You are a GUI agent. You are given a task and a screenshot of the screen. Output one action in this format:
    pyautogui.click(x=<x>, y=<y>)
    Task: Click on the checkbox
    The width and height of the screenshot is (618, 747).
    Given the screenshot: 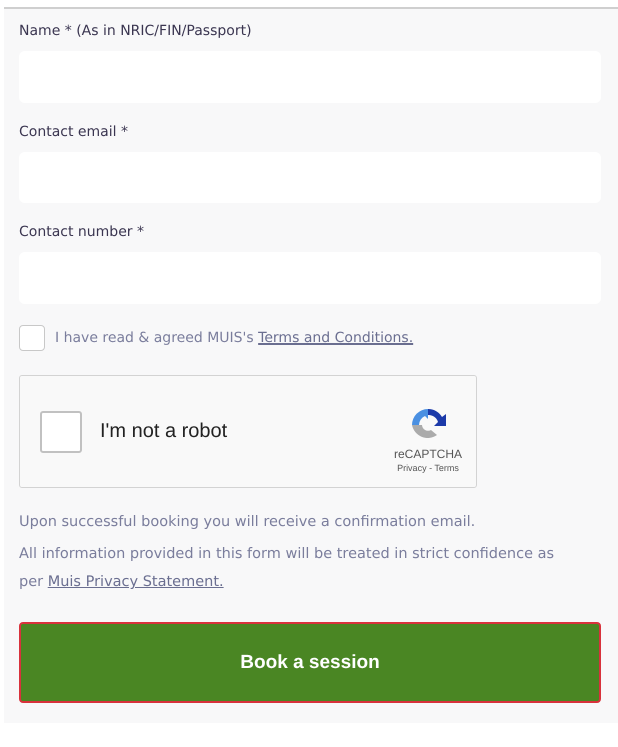 What is the action you would take?
    pyautogui.click(x=32, y=338)
    